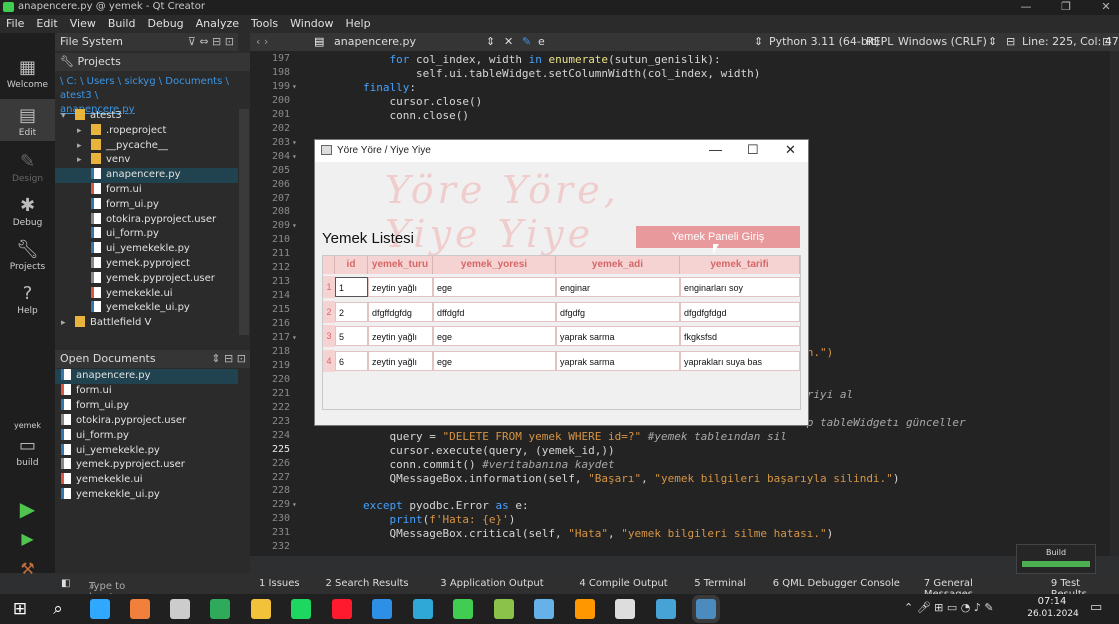 This screenshot has height=624, width=1119. Describe the element at coordinates (217, 24) in the screenshot. I see `menu-analyze: Analyze` at that location.